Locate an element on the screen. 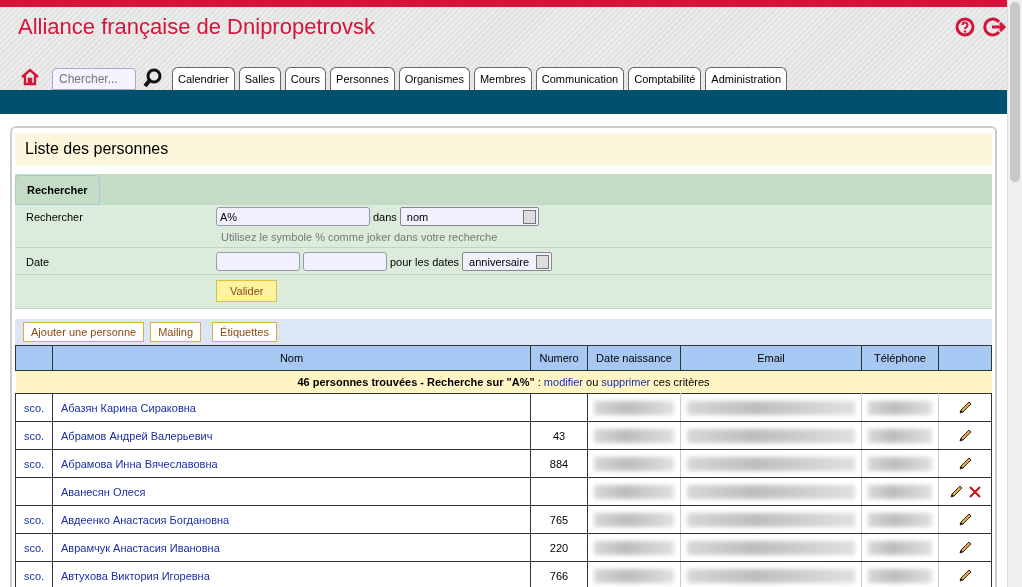  search-icon is located at coordinates (153, 78).